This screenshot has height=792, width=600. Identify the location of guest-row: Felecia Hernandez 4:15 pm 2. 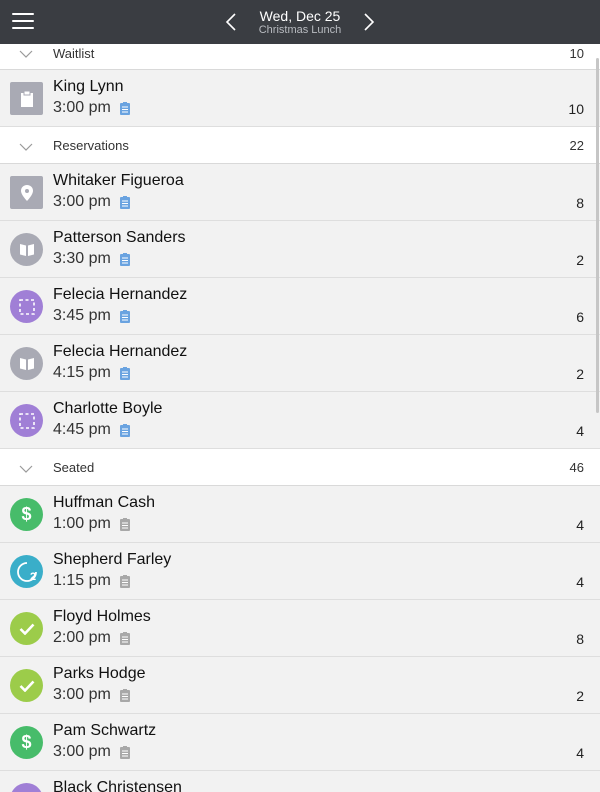
(300, 363).